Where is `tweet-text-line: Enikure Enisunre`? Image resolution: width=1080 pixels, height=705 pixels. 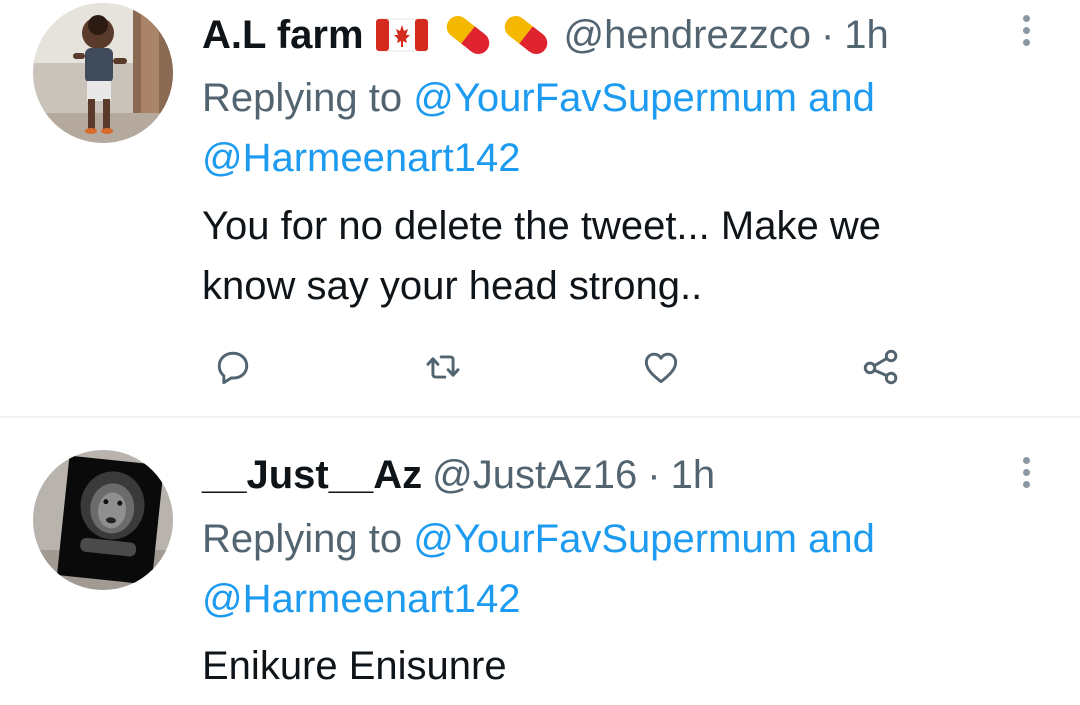 tweet-text-line: Enikure Enisunre is located at coordinates (354, 666).